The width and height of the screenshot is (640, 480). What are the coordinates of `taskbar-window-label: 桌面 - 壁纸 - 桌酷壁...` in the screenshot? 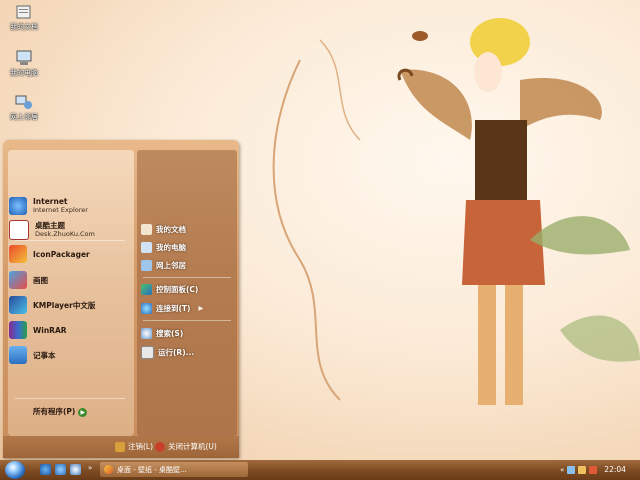 It's located at (152, 469).